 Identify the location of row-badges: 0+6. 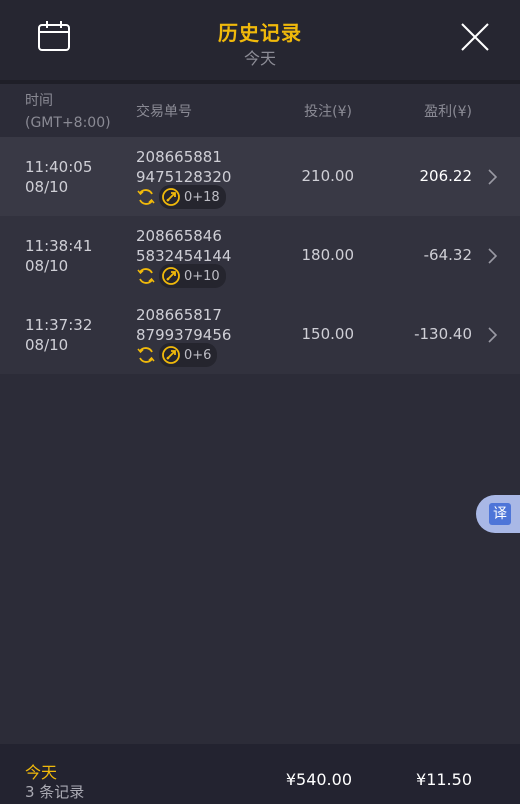
(177, 355).